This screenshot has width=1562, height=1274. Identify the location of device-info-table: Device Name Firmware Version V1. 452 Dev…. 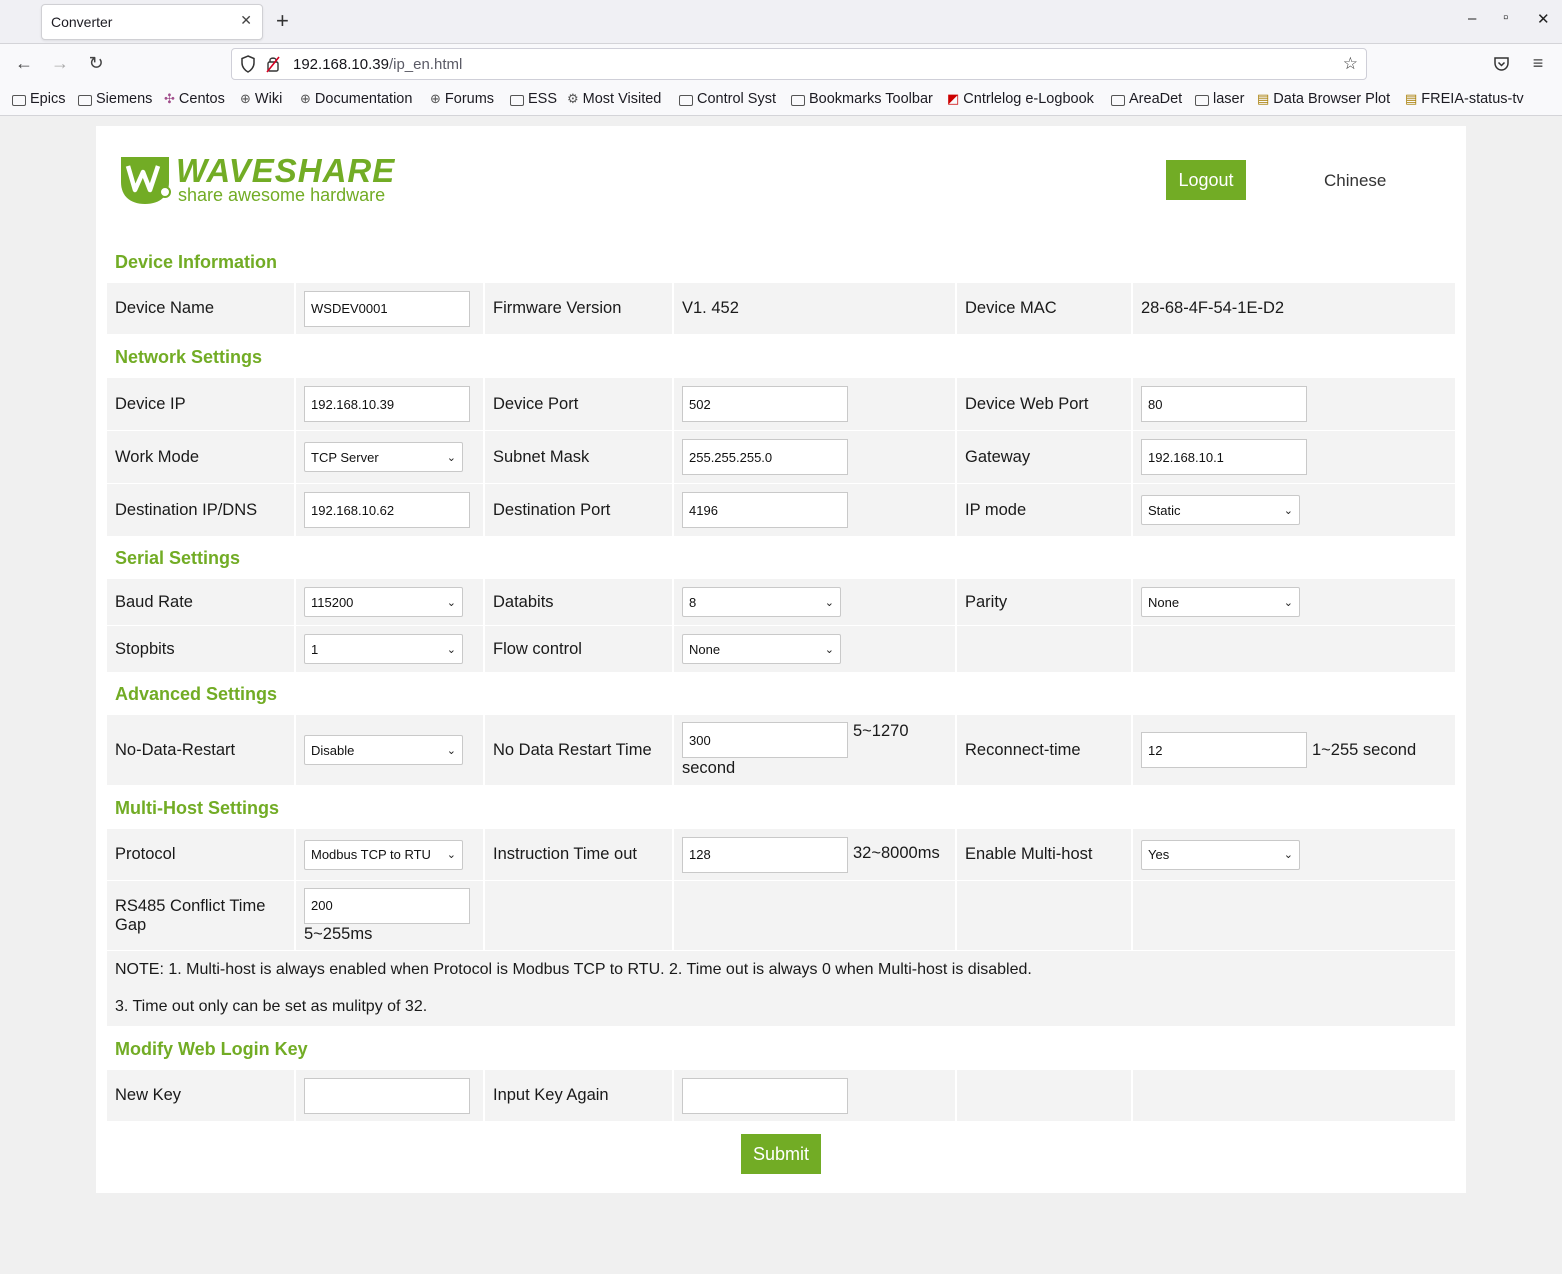
(781, 309).